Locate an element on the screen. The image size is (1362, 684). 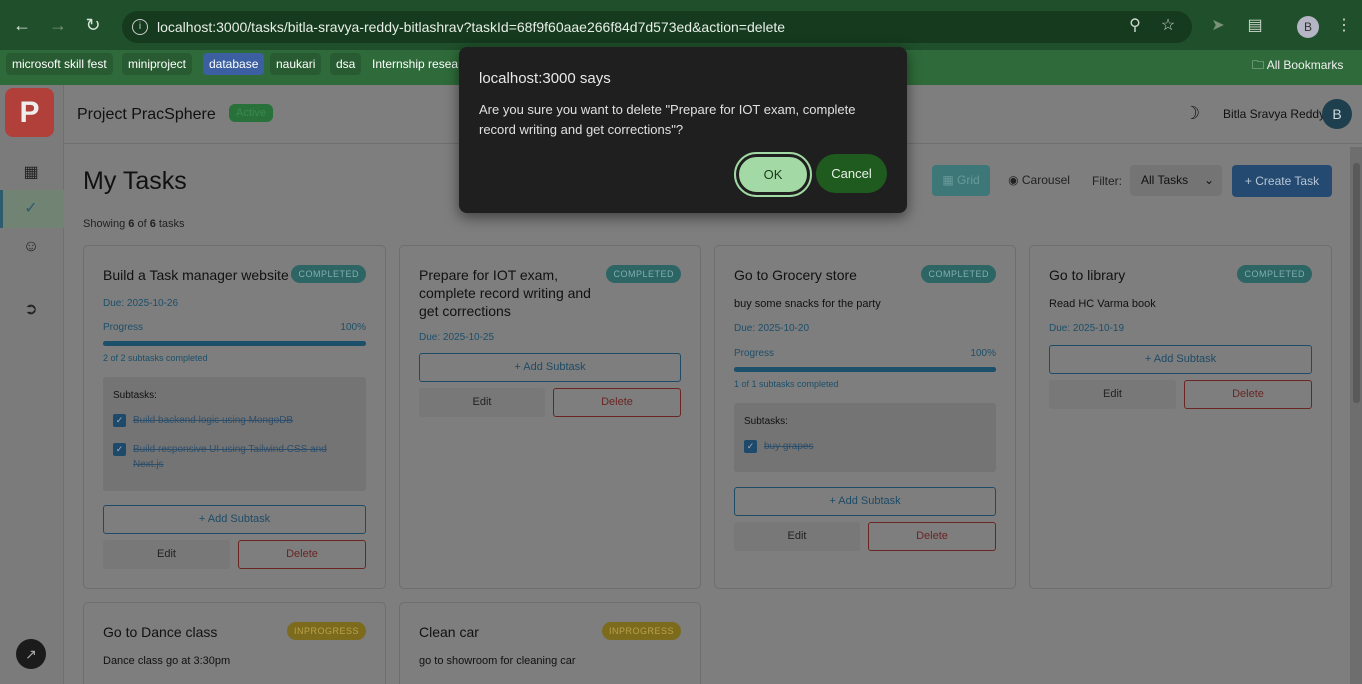
menu-icon: ⋮ is located at coordinates (1344, 26).